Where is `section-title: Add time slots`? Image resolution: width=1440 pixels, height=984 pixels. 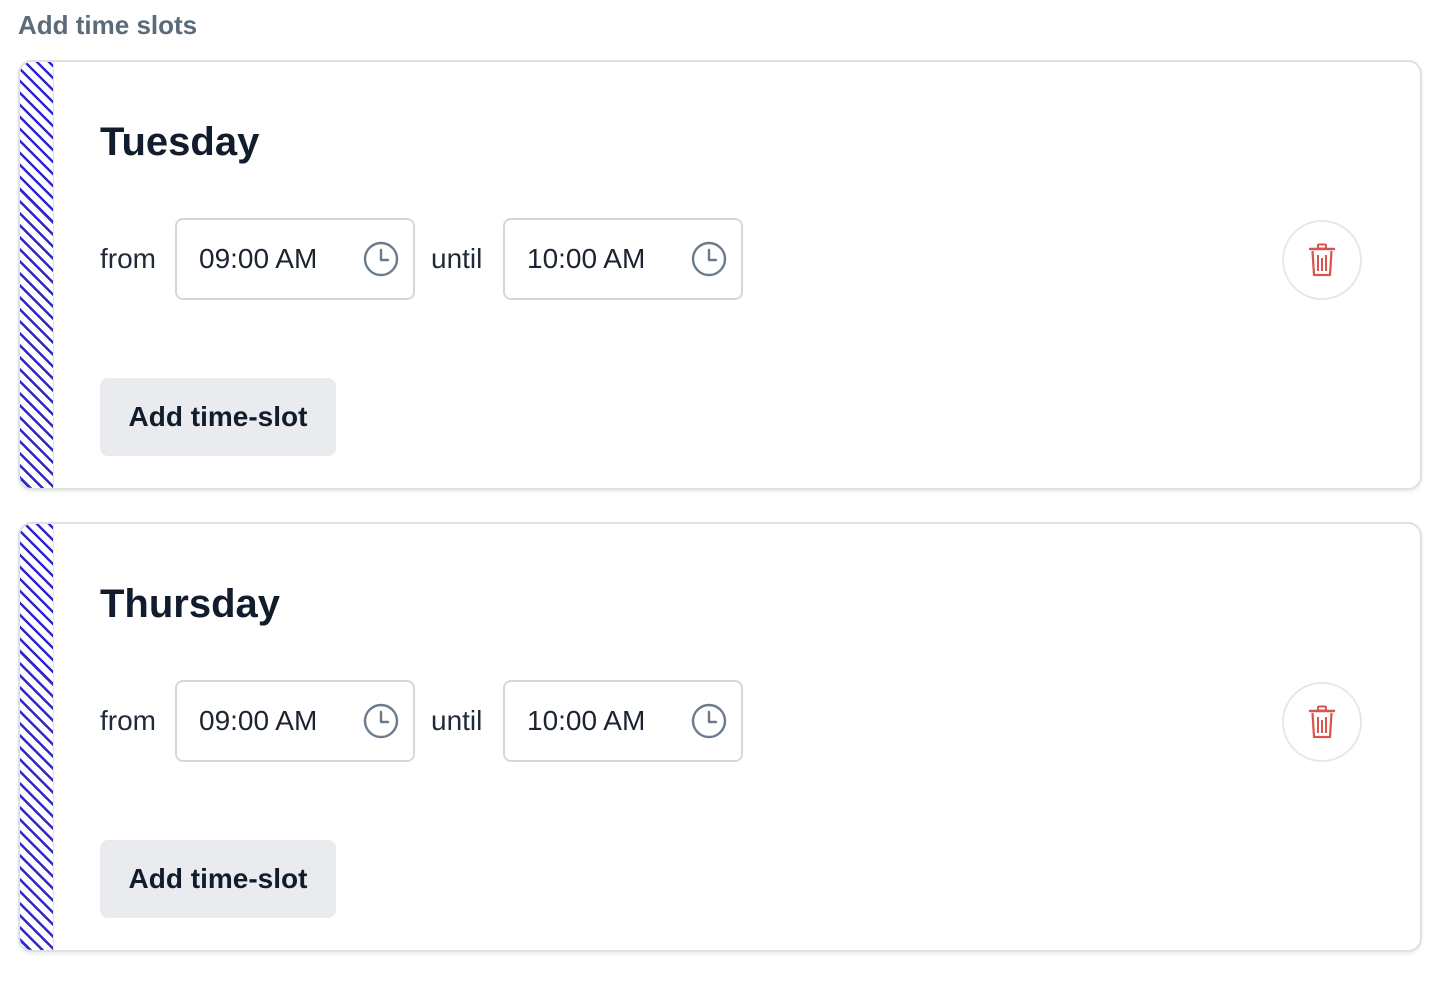
section-title: Add time slots is located at coordinates (108, 25).